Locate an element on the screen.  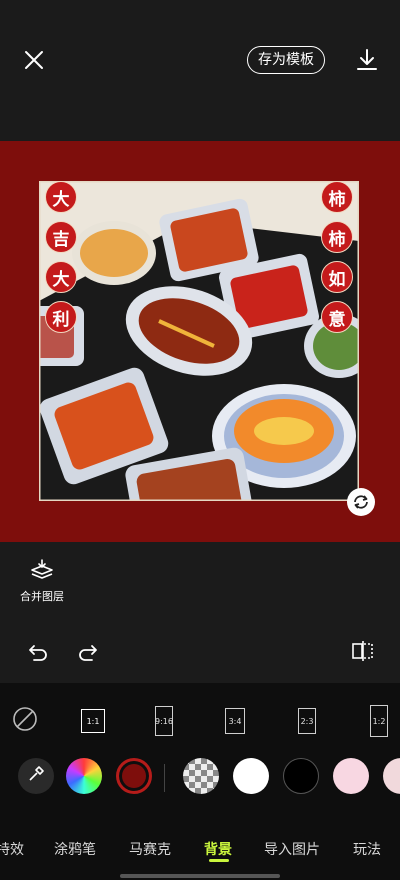
ratio-3-4-button: 3:4 is located at coordinates (235, 721).